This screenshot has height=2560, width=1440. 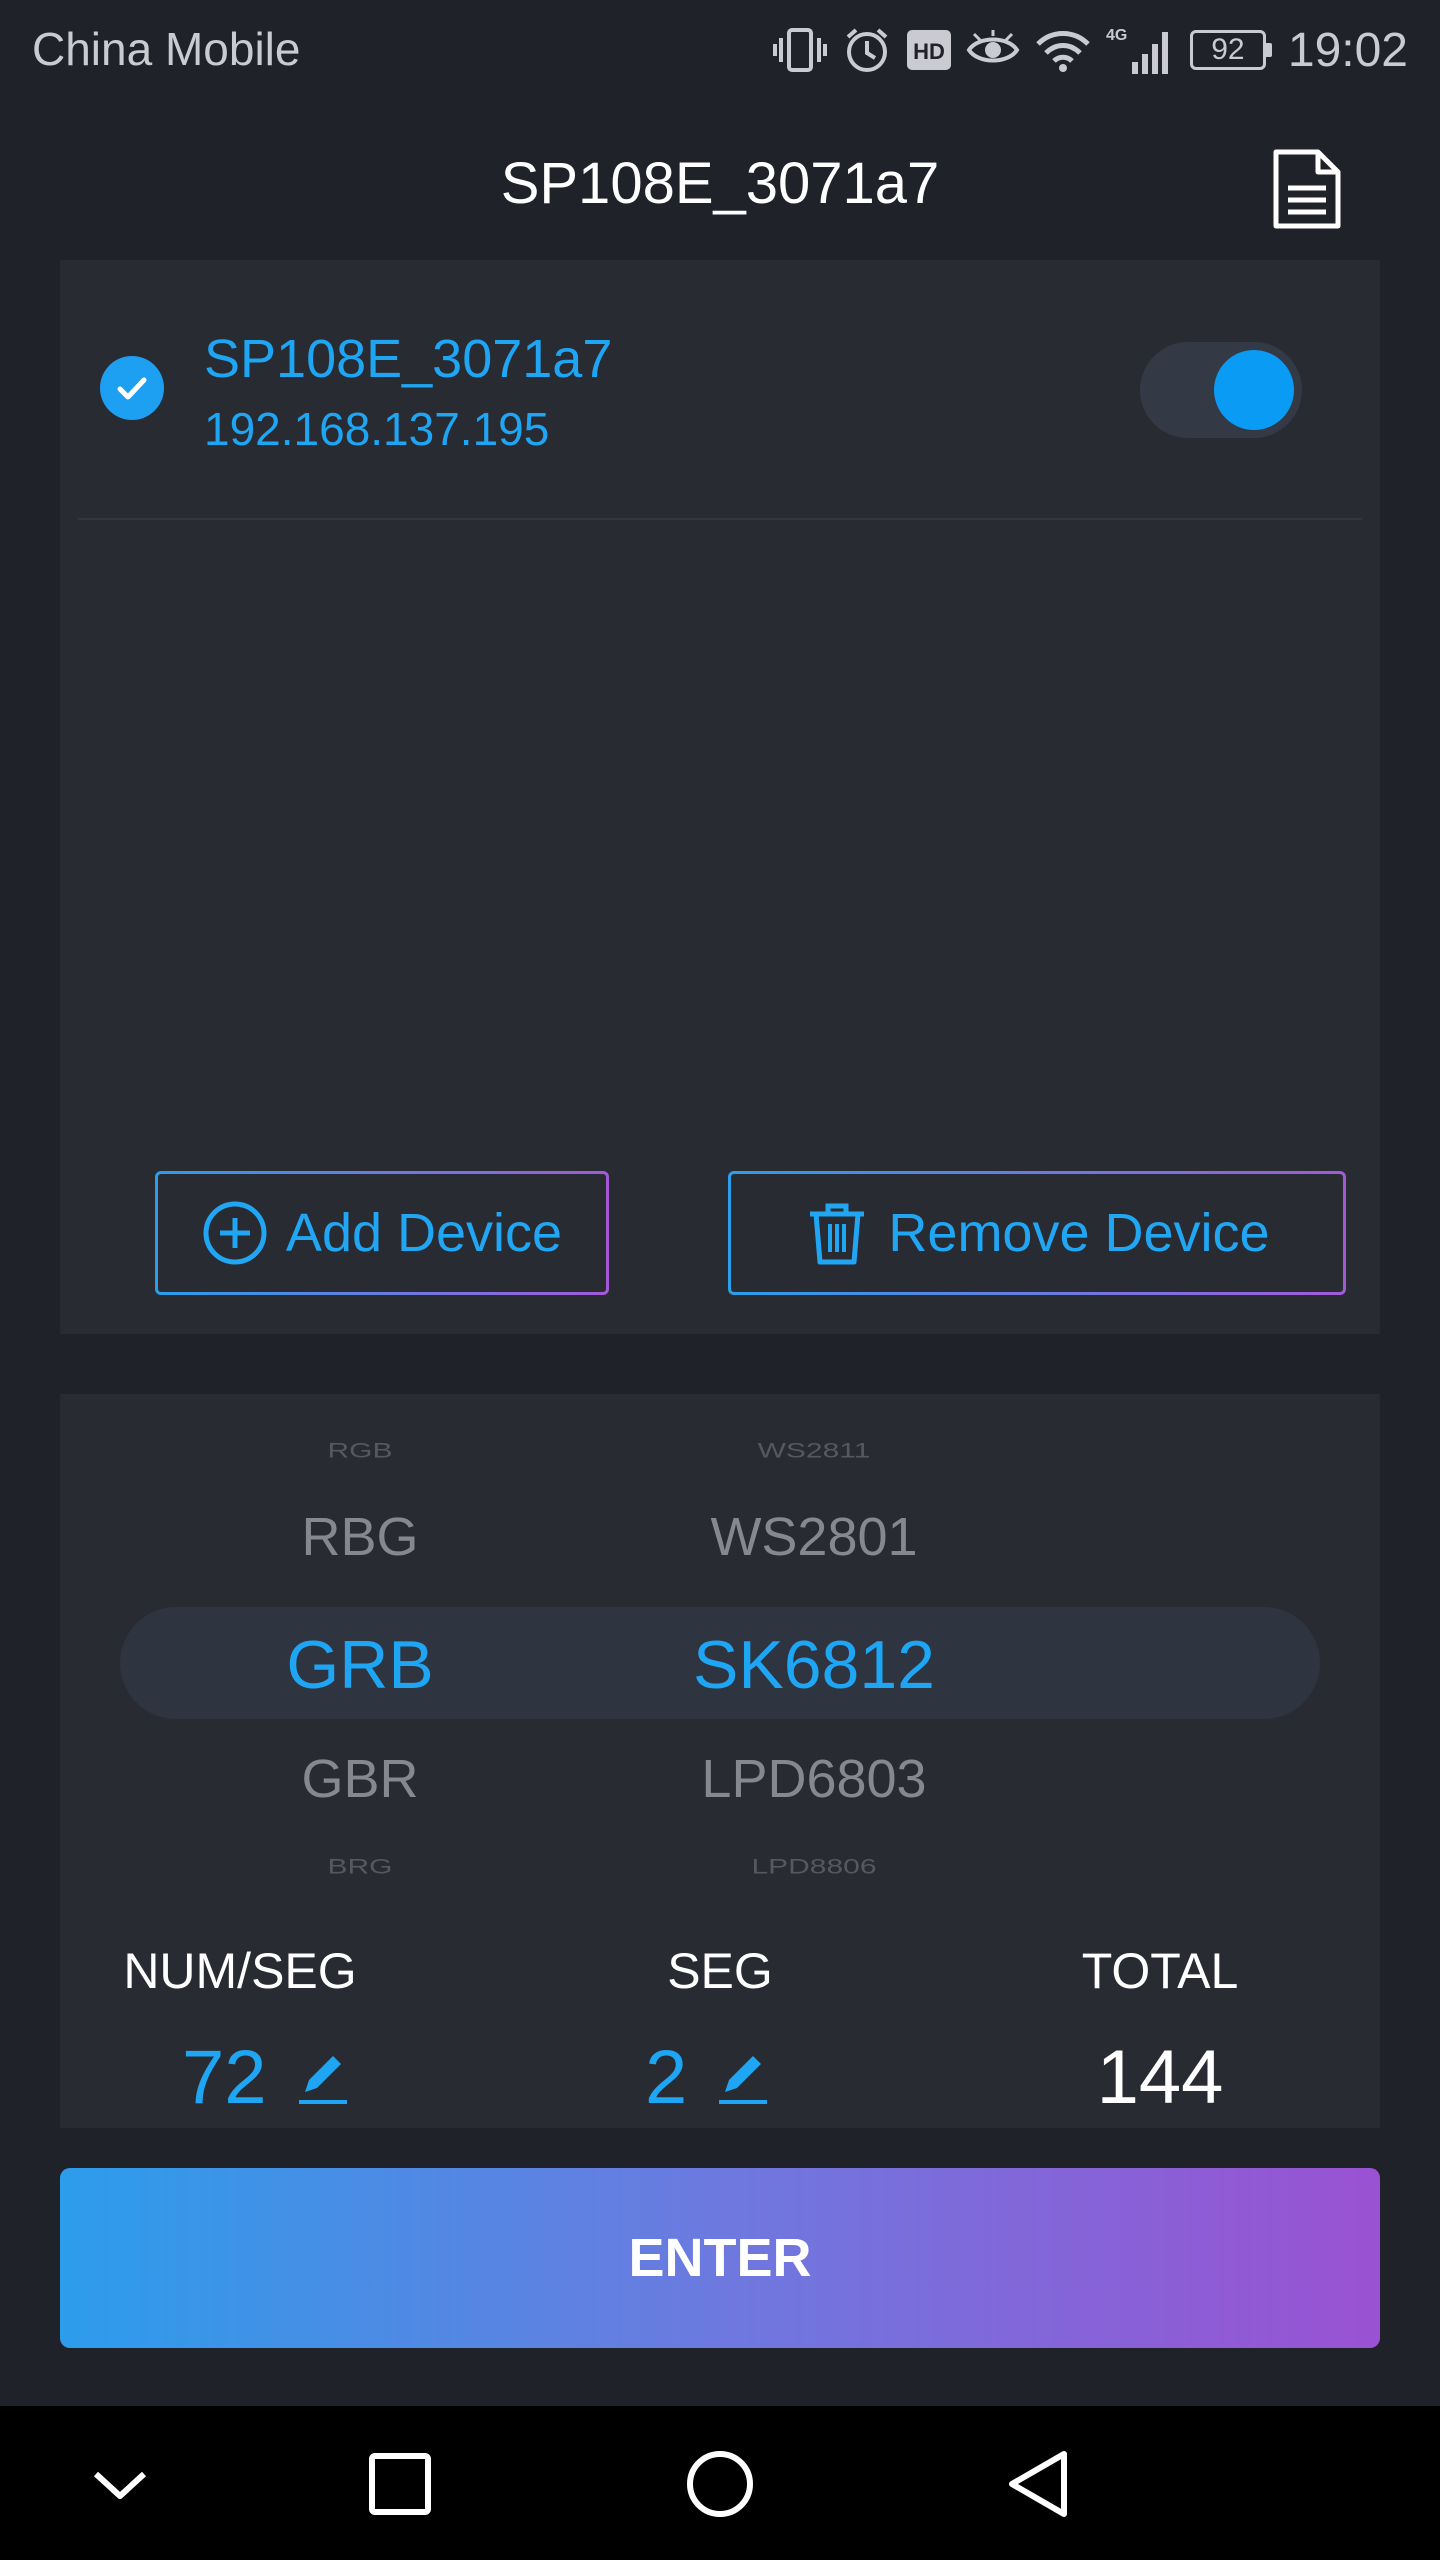 I want to click on nav-recents-button, so click(x=400, y=2484).